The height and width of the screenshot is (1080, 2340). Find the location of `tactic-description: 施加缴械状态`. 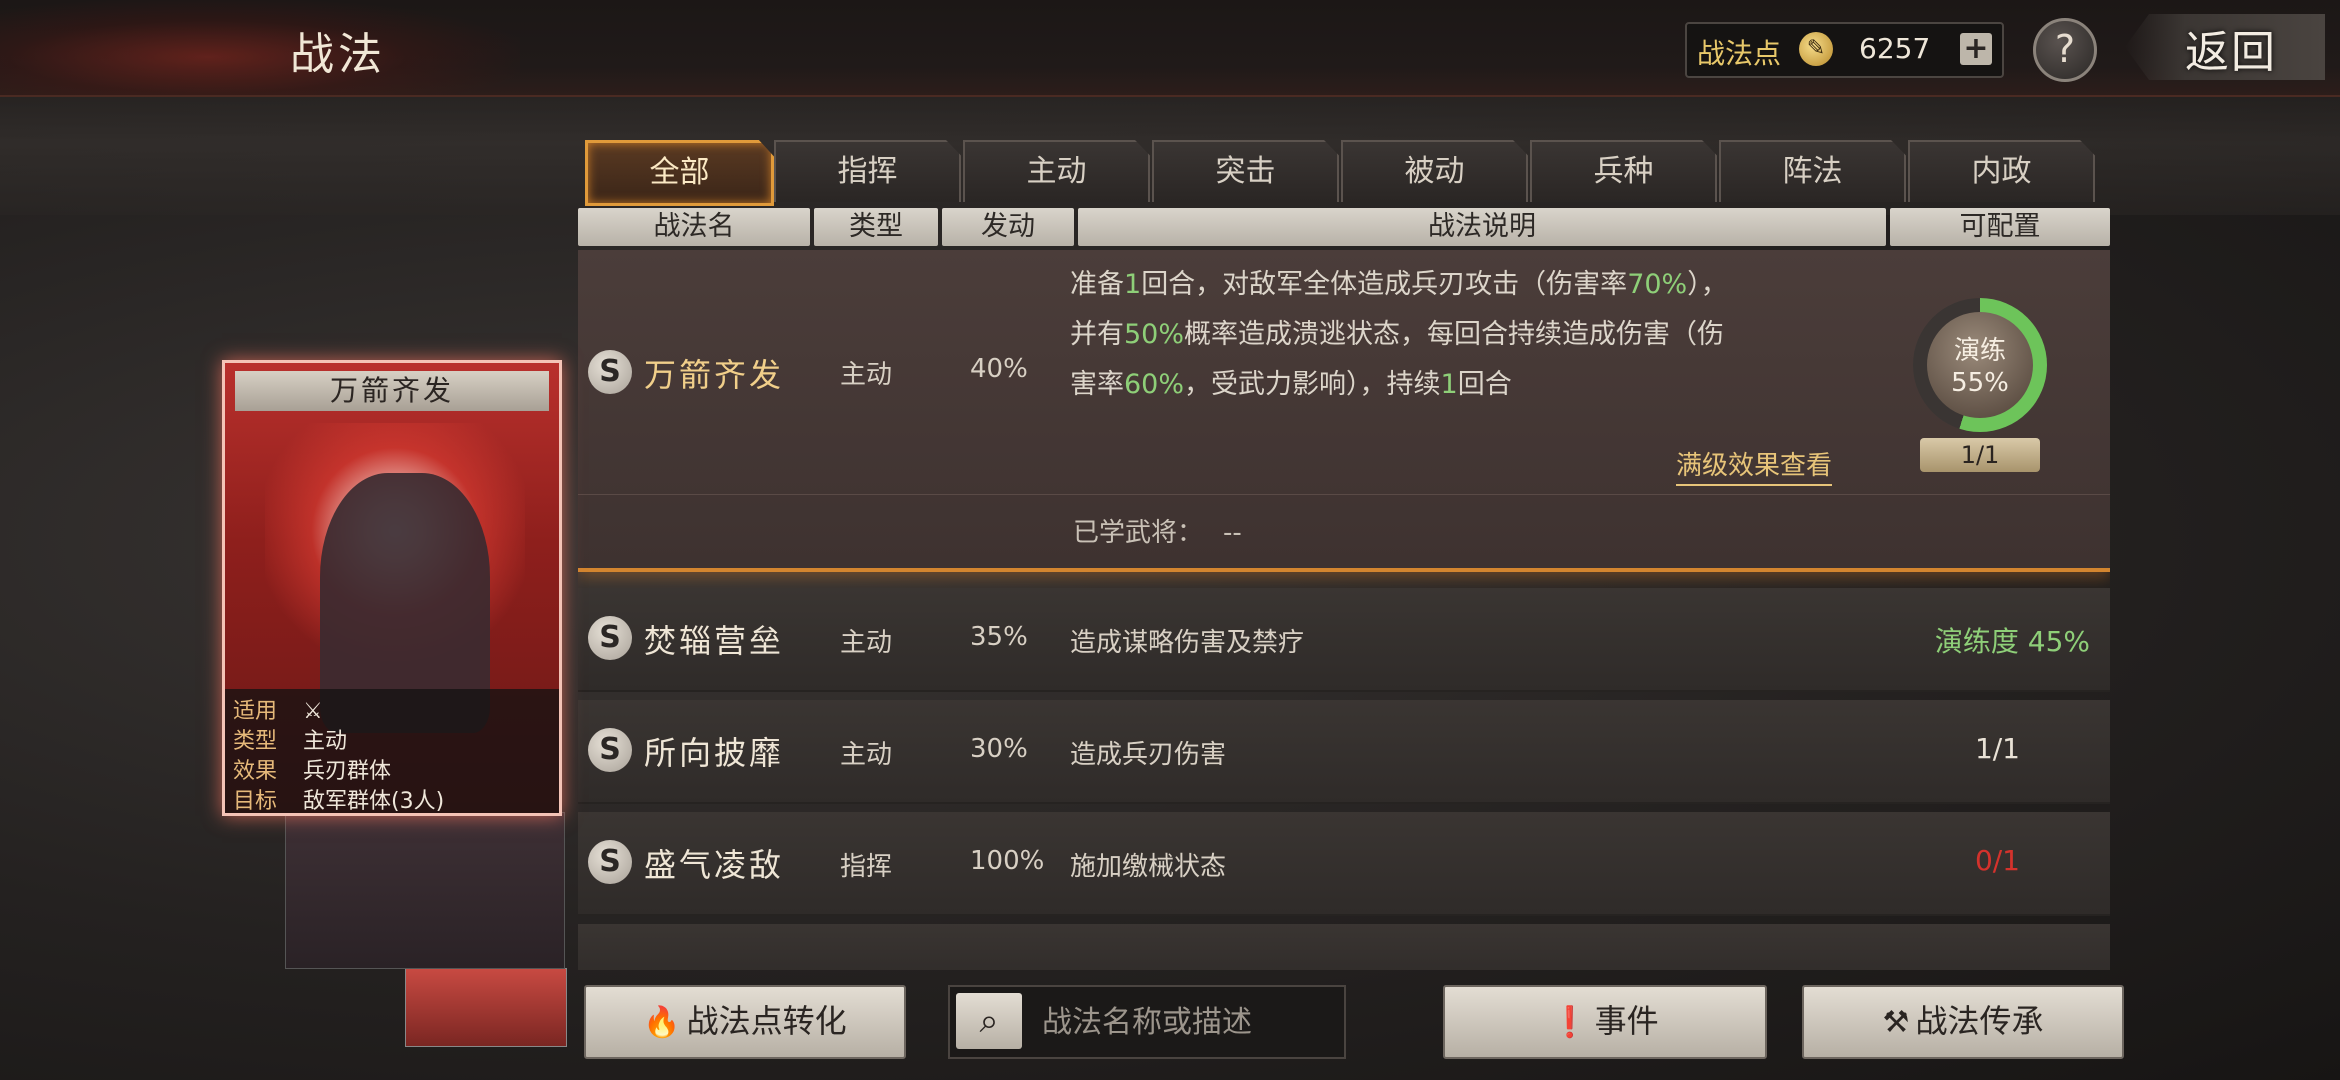

tactic-description: 施加缴械状态 is located at coordinates (1148, 867).